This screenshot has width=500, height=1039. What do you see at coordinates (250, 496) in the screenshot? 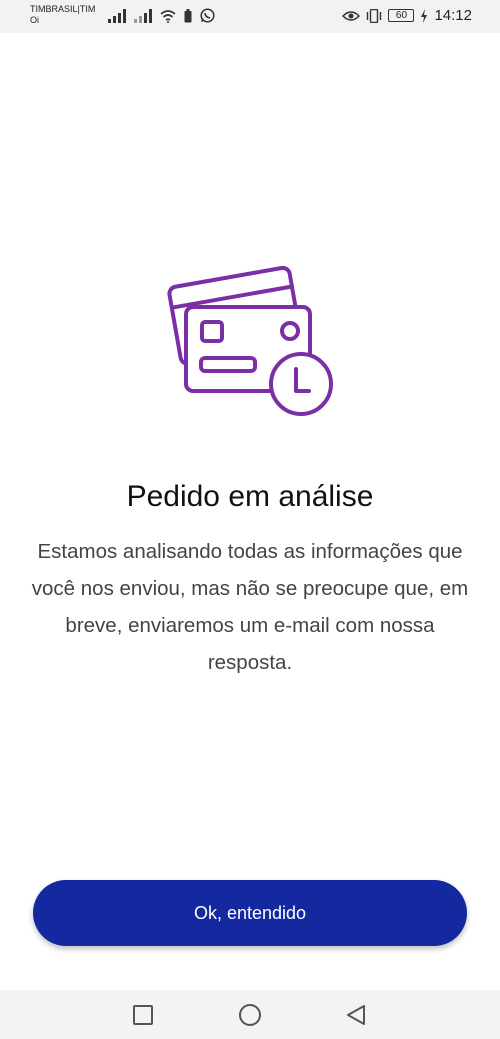
I see `page-title: Pedido em análise` at bounding box center [250, 496].